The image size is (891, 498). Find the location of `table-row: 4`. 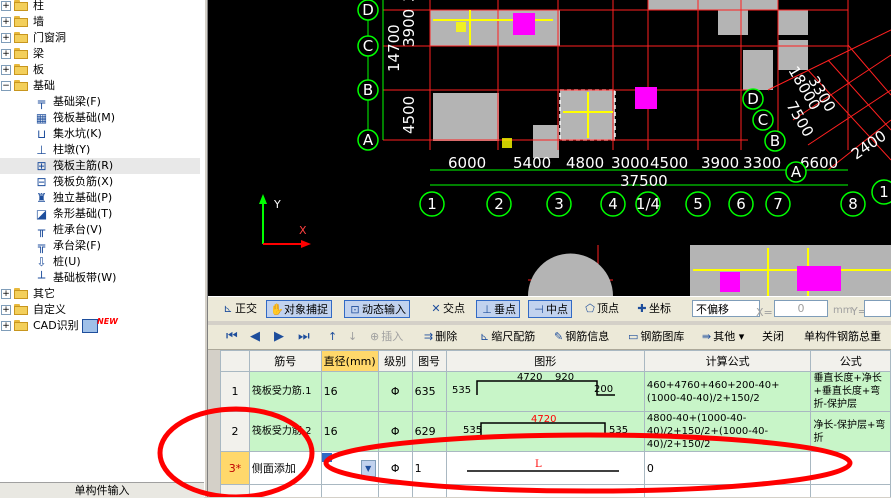

table-row: 4 is located at coordinates (555, 490).